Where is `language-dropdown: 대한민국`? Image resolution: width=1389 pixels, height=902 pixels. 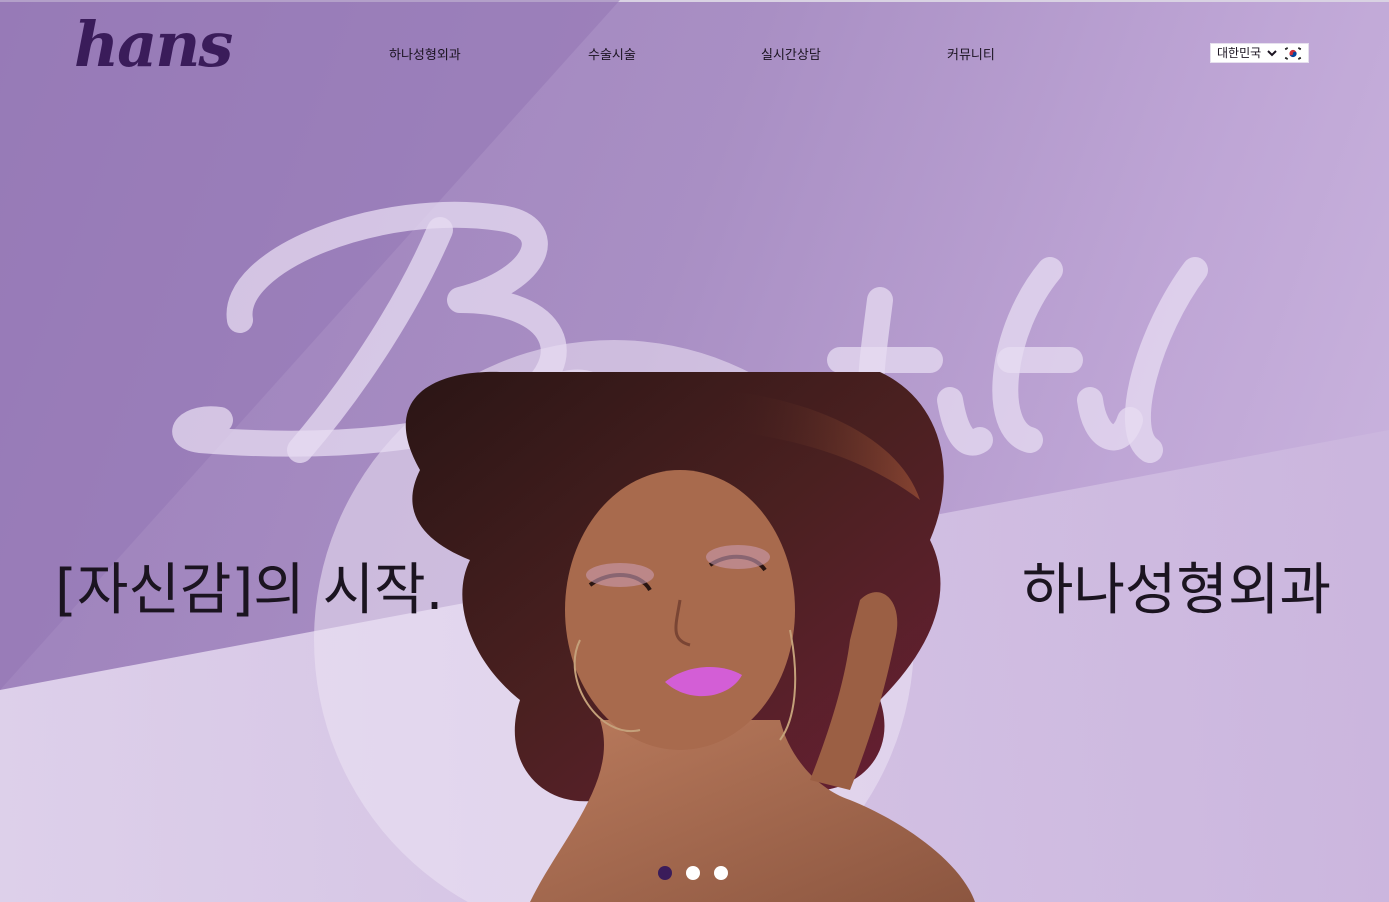
language-dropdown: 대한민국 is located at coordinates (1245, 53).